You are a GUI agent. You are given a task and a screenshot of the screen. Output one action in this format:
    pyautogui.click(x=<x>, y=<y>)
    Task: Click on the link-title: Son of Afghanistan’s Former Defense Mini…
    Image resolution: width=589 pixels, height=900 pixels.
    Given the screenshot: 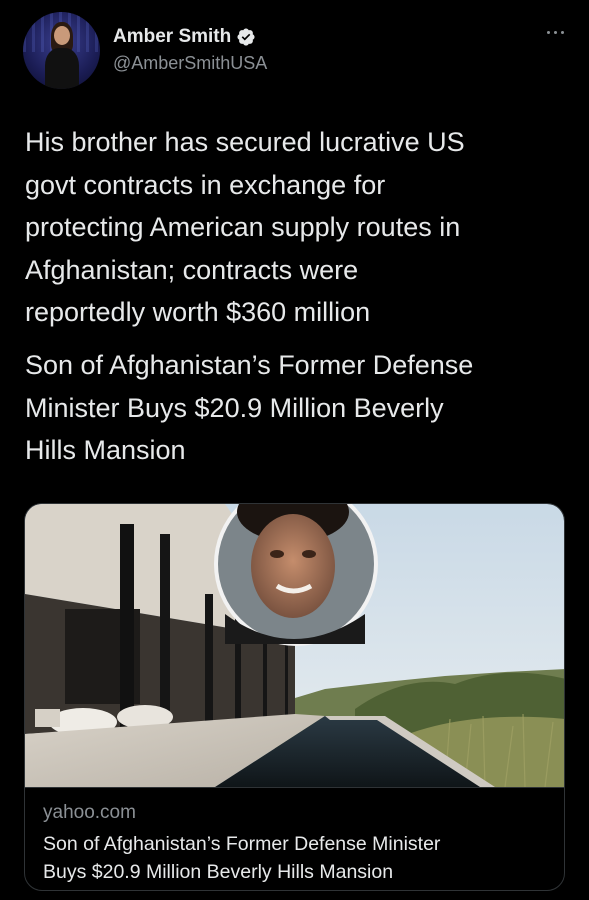 What is the action you would take?
    pyautogui.click(x=295, y=858)
    